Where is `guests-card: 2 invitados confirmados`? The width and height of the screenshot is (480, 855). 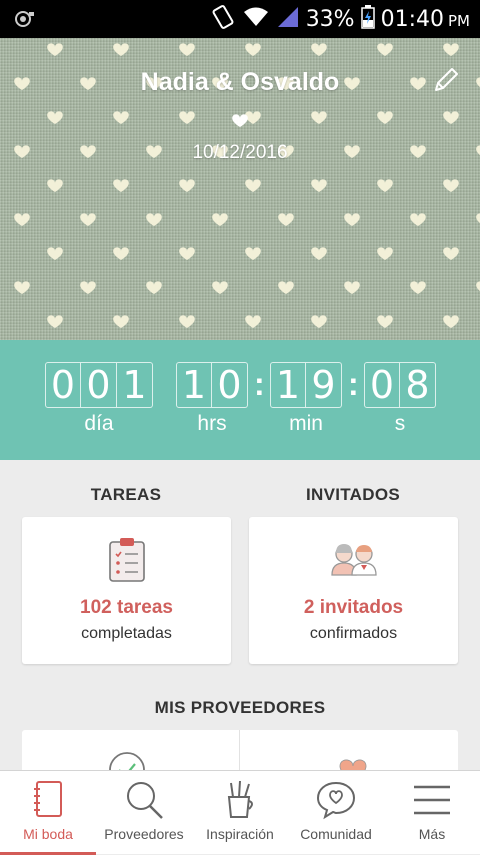 guests-card: 2 invitados confirmados is located at coordinates (353, 590).